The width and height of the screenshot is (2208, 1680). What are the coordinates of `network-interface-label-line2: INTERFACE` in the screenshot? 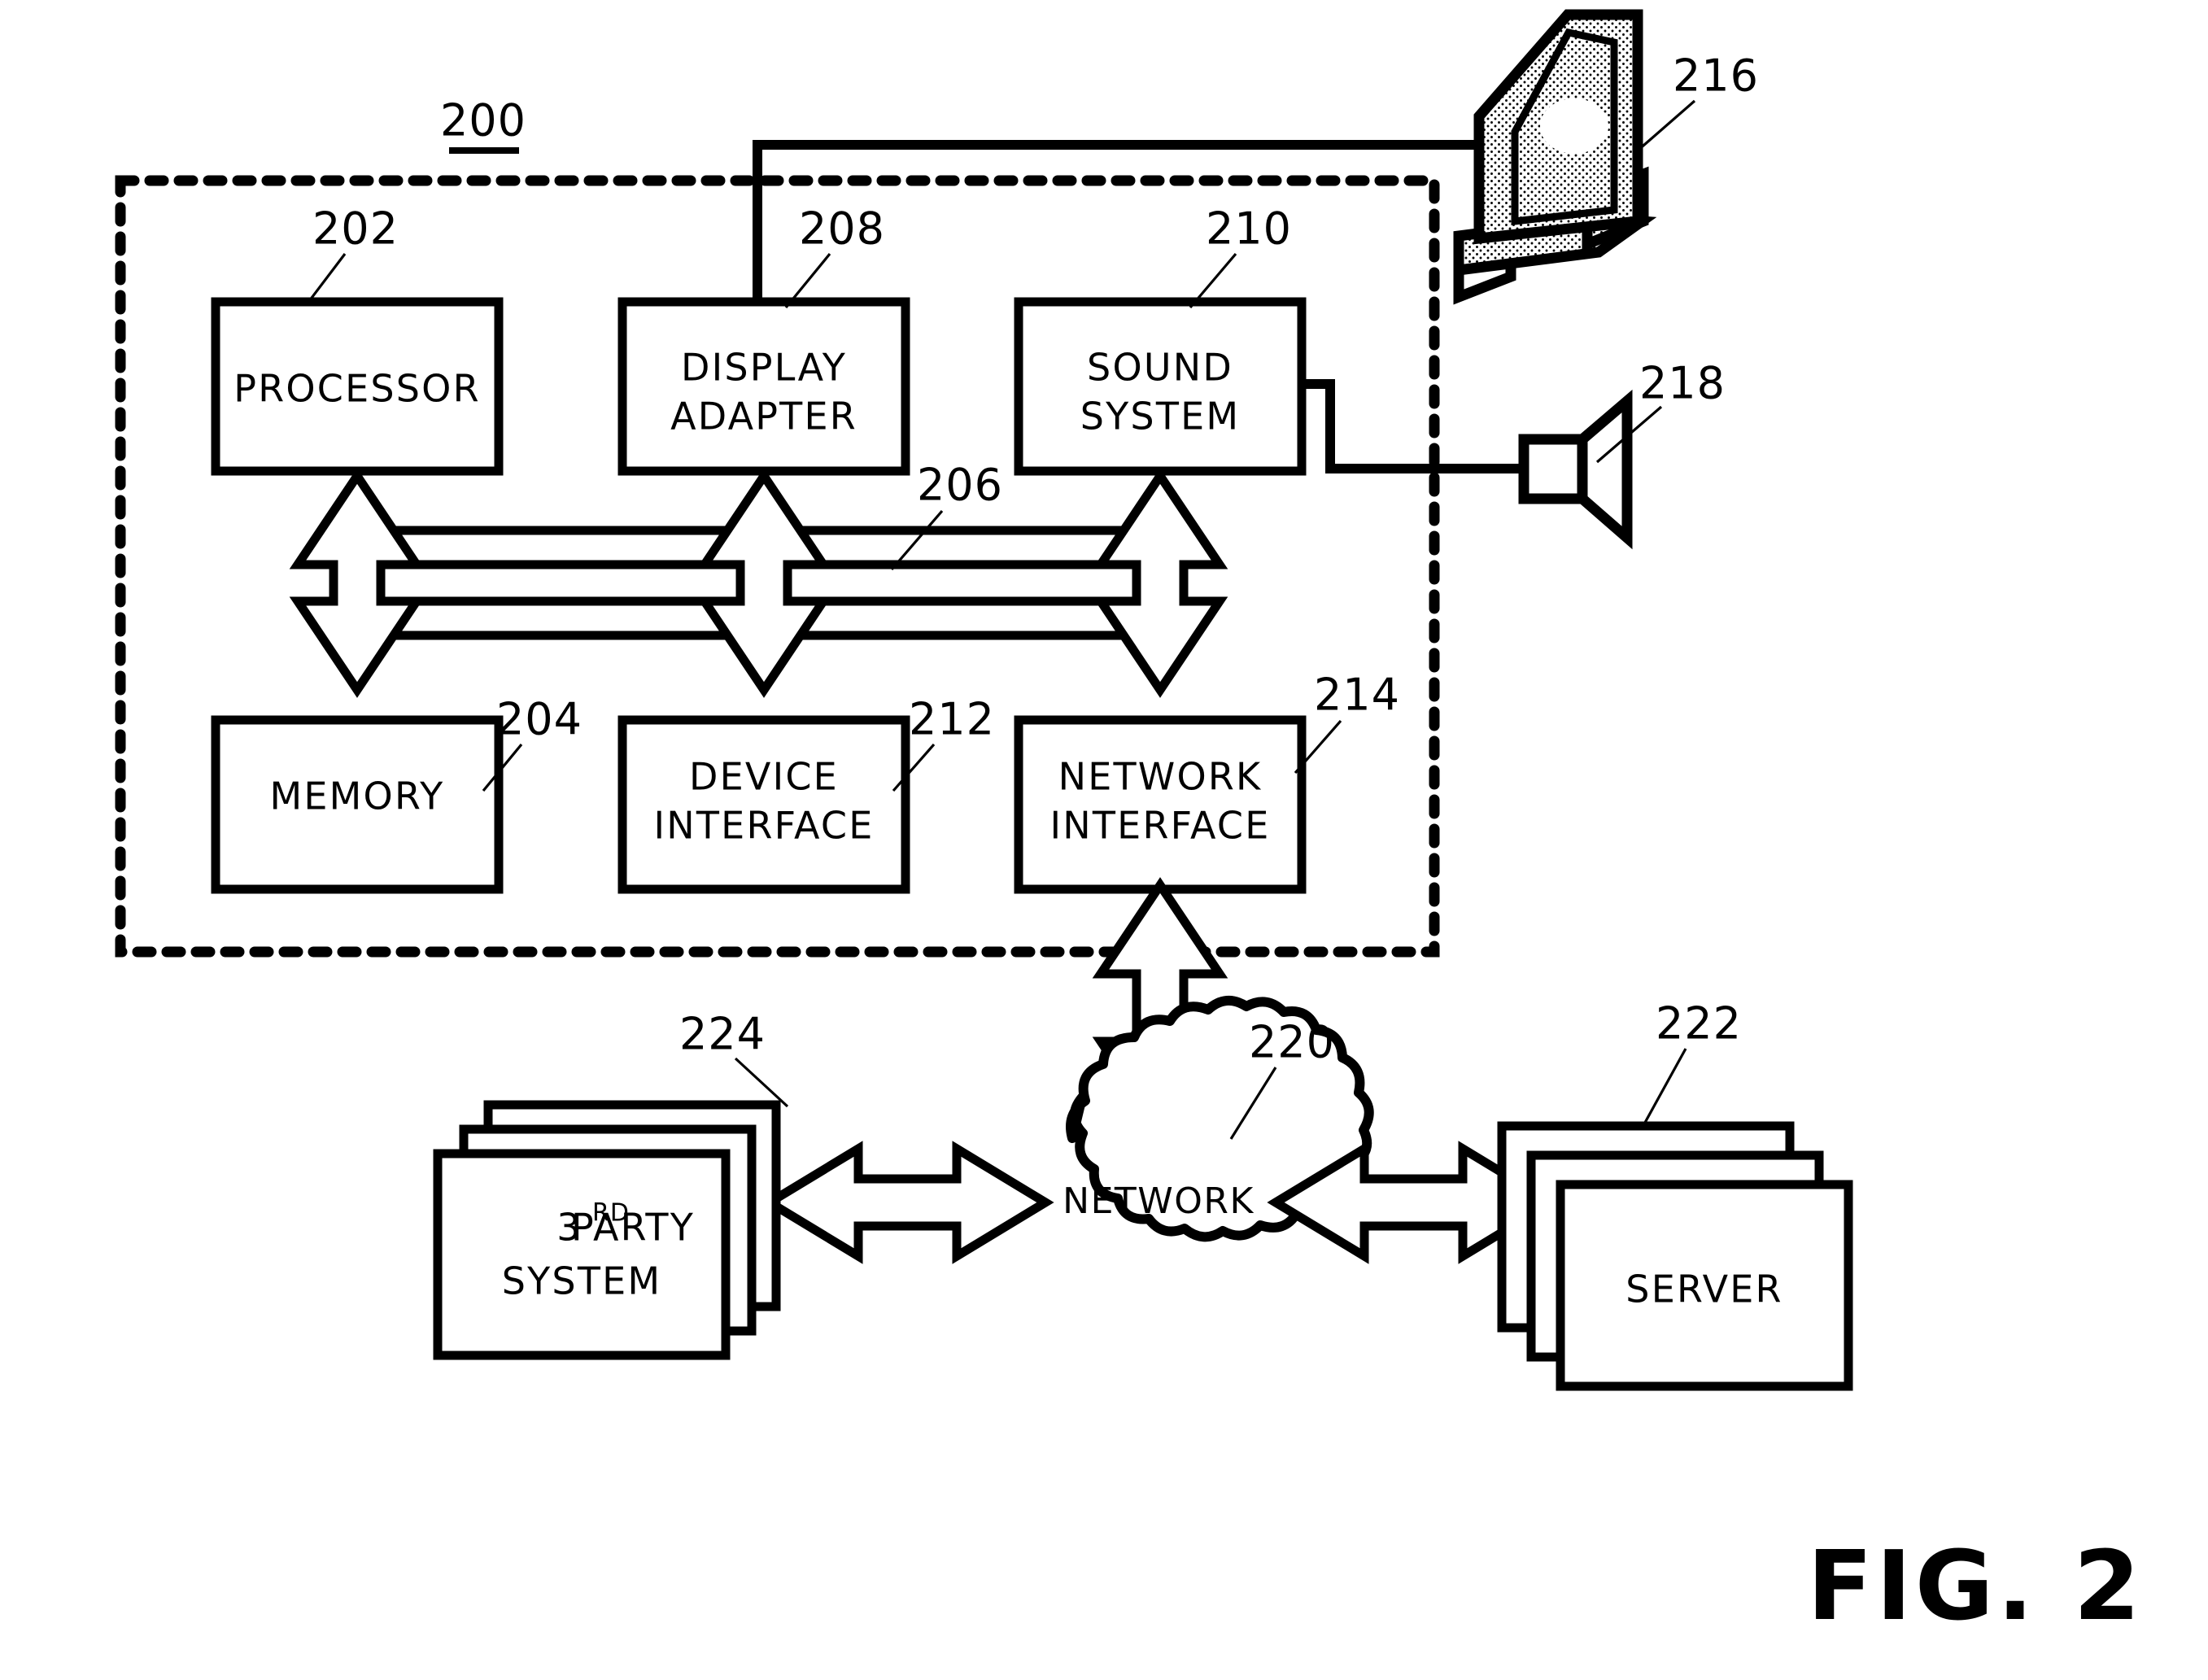 It's located at (1161, 826).